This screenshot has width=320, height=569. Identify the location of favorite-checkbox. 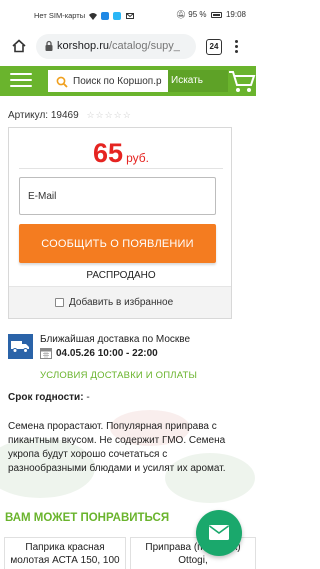
(59, 302).